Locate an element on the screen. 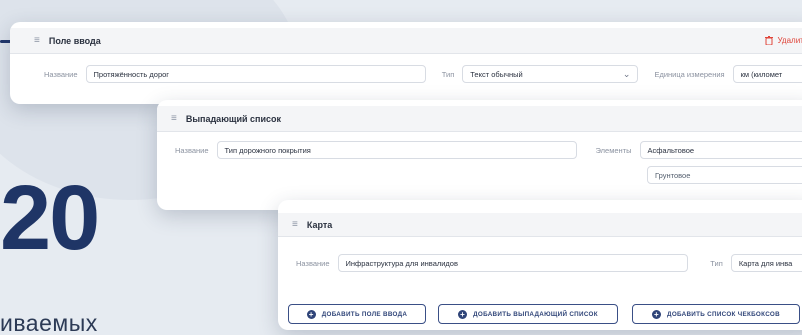 This screenshot has width=802, height=335. card-title: Поле ввода is located at coordinates (74, 40).